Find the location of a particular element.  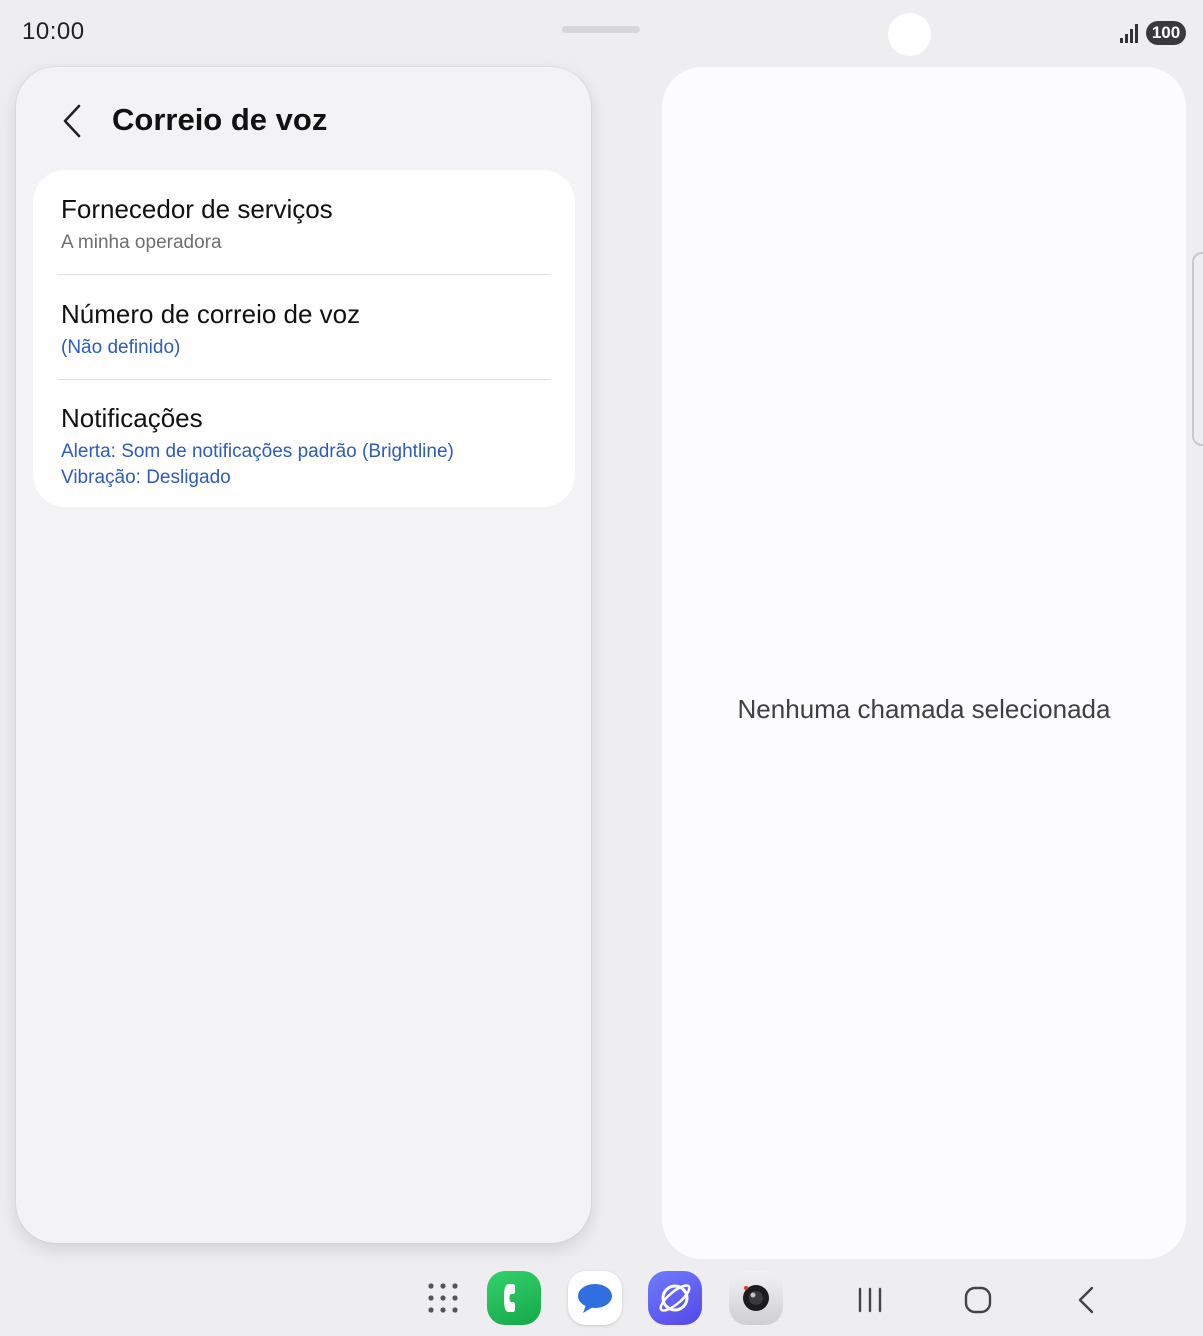

home-icon is located at coordinates (978, 1300).